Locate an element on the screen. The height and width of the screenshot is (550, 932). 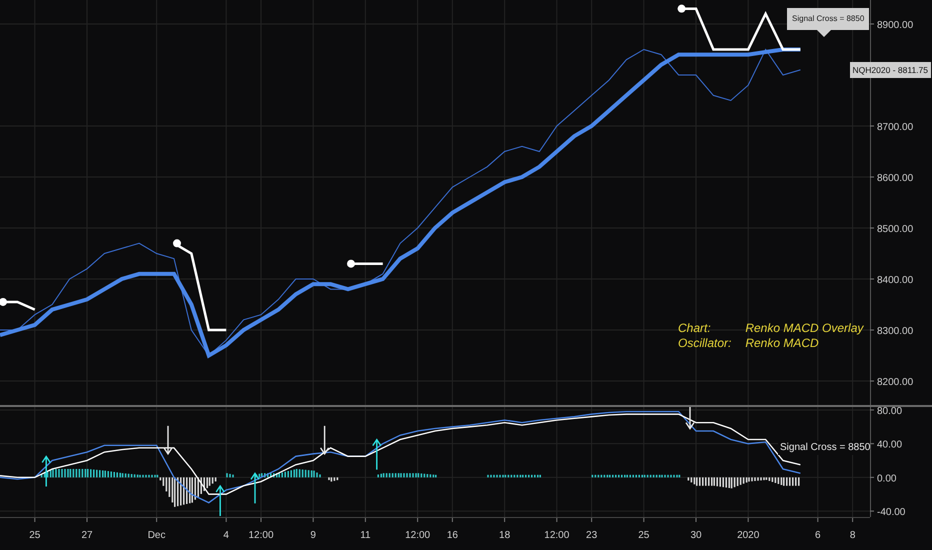
legend-label: Chart: is located at coordinates (695, 328).